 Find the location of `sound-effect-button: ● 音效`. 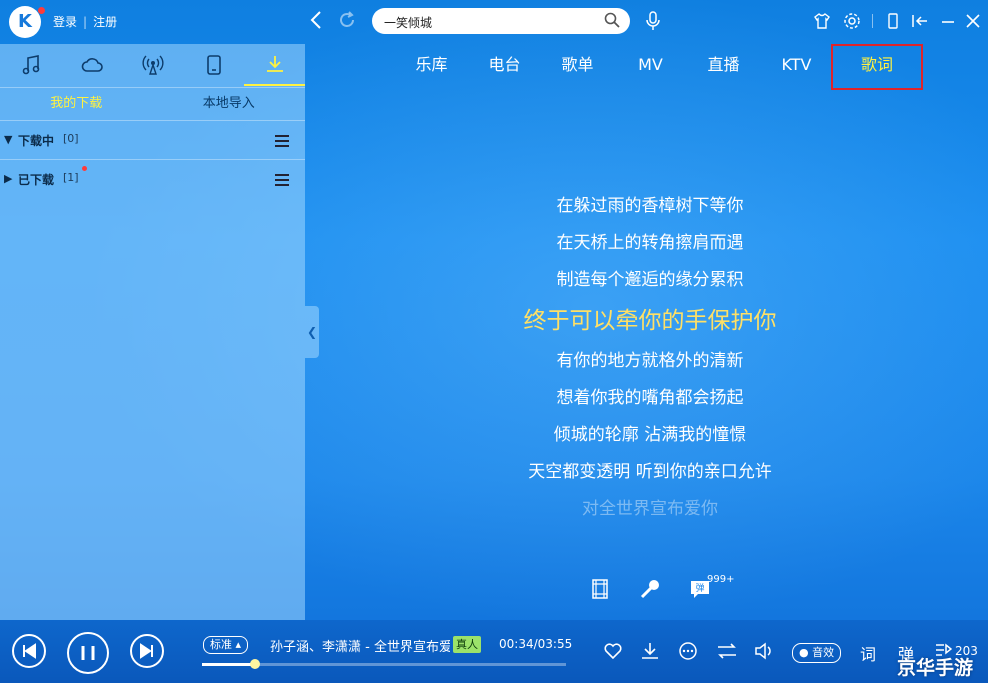

sound-effect-button: ● 音效 is located at coordinates (817, 653).